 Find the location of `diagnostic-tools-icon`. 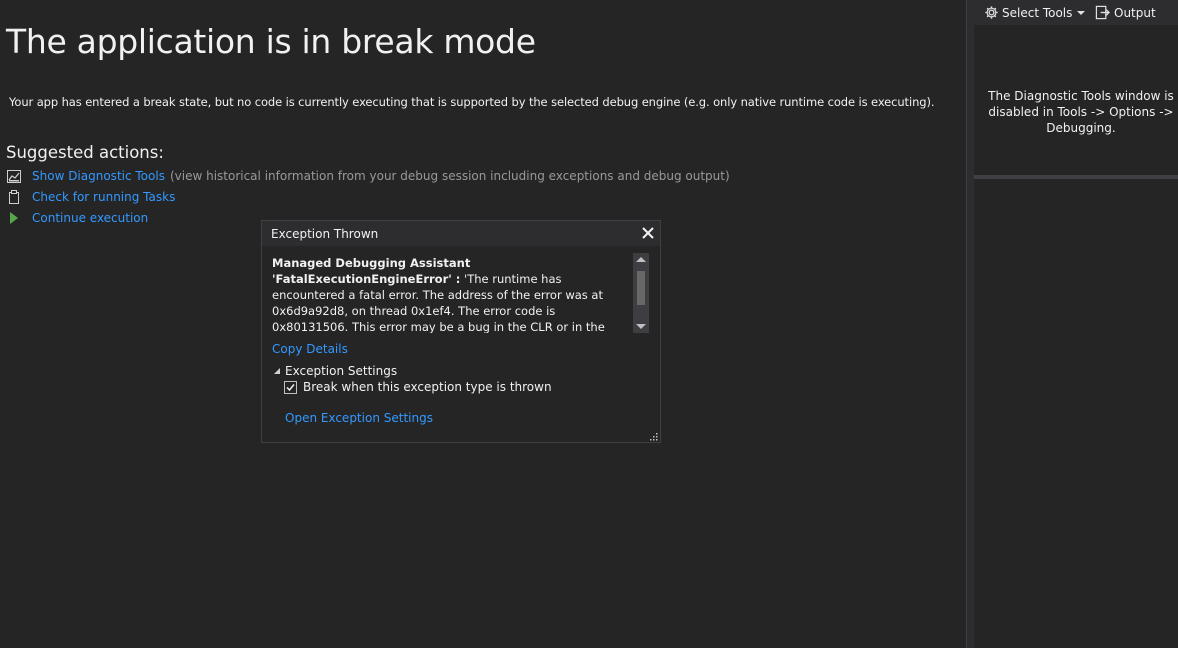

diagnostic-tools-icon is located at coordinates (14, 176).